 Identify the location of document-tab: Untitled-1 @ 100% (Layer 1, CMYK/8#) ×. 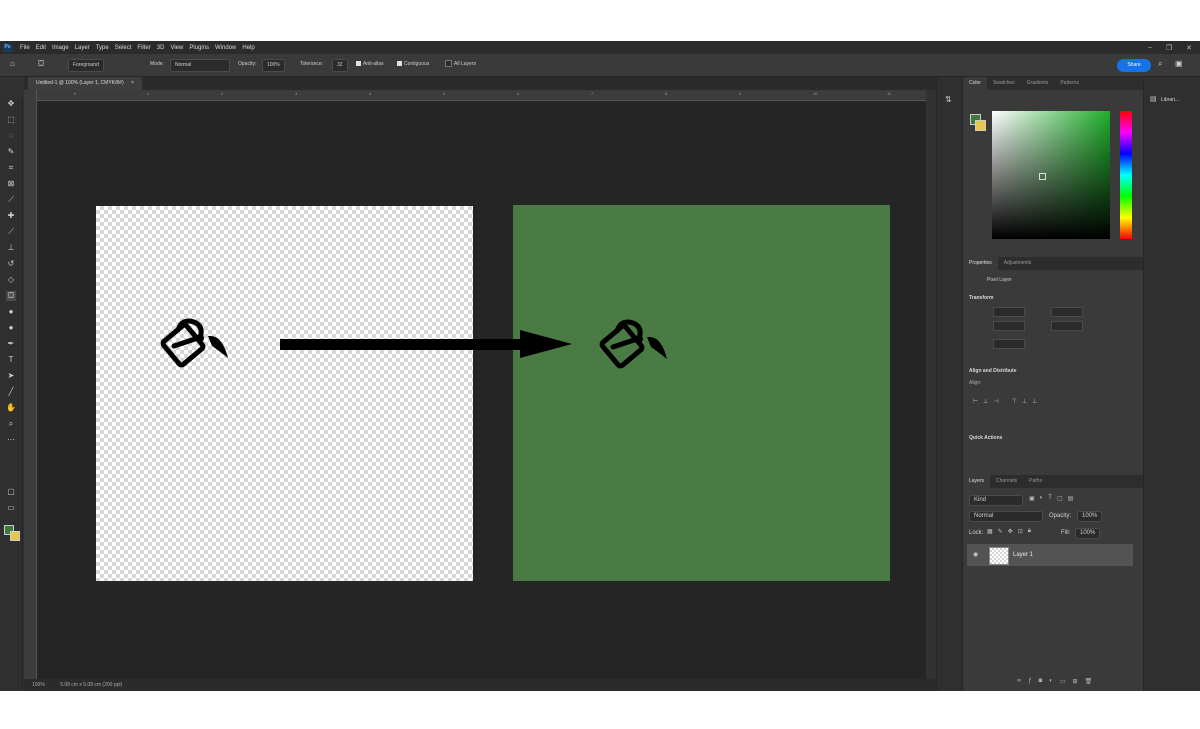
(85, 83).